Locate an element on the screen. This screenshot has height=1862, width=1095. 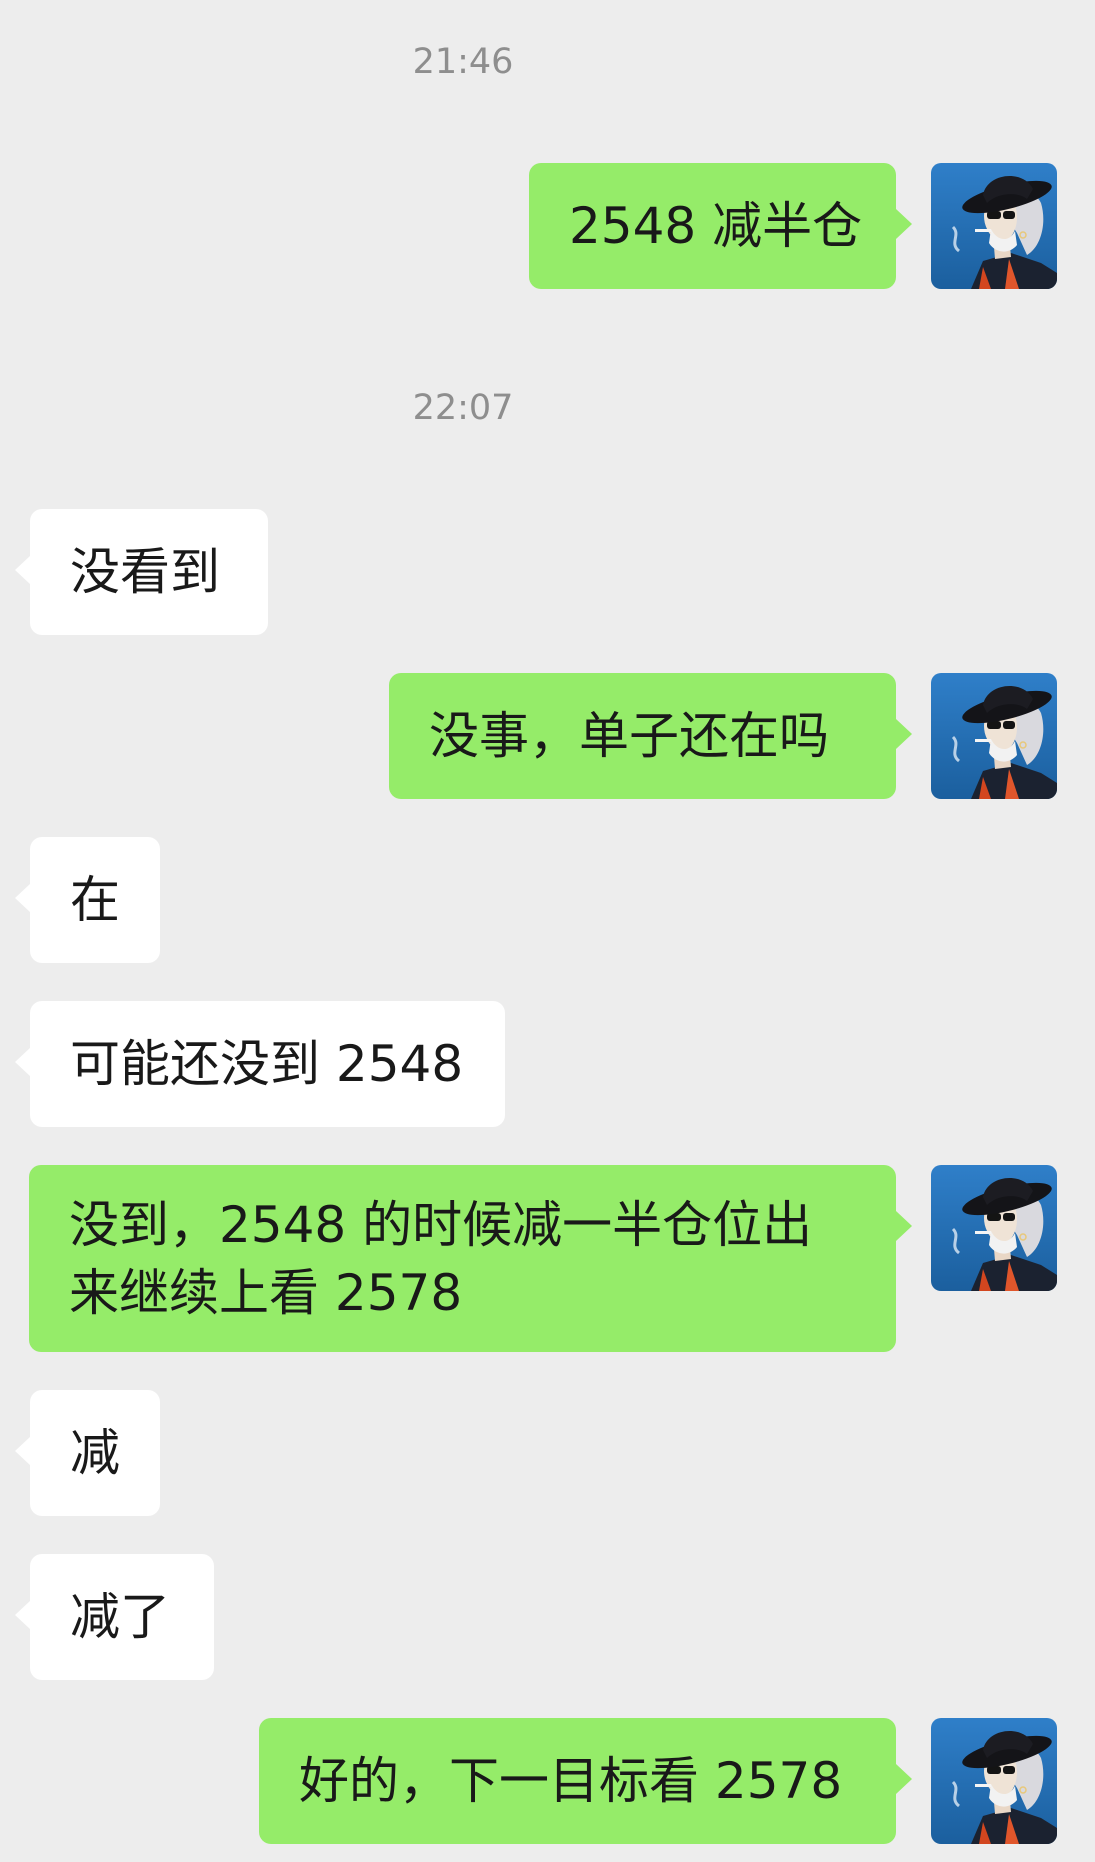
outgoing-message-bubble: 好的，下一目标看 2578 is located at coordinates (585, 1781).